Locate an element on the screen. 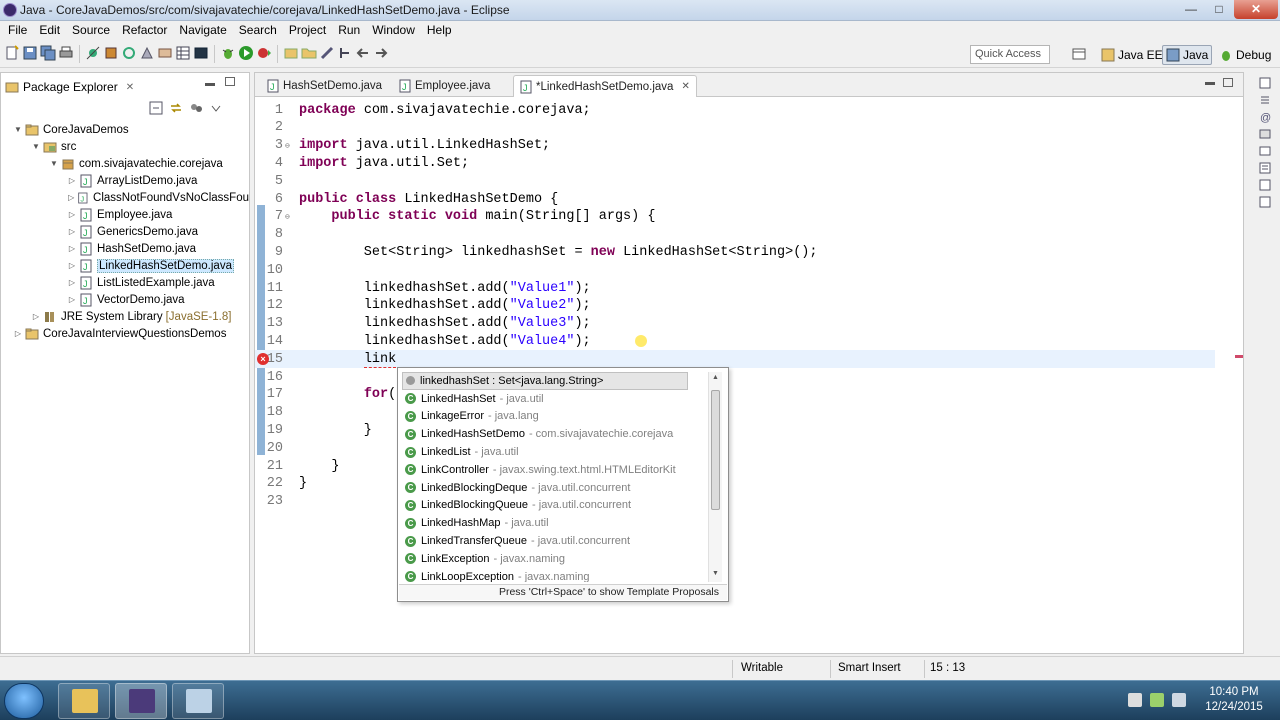 The width and height of the screenshot is (1280, 720). refresh-icon is located at coordinates (129, 53).